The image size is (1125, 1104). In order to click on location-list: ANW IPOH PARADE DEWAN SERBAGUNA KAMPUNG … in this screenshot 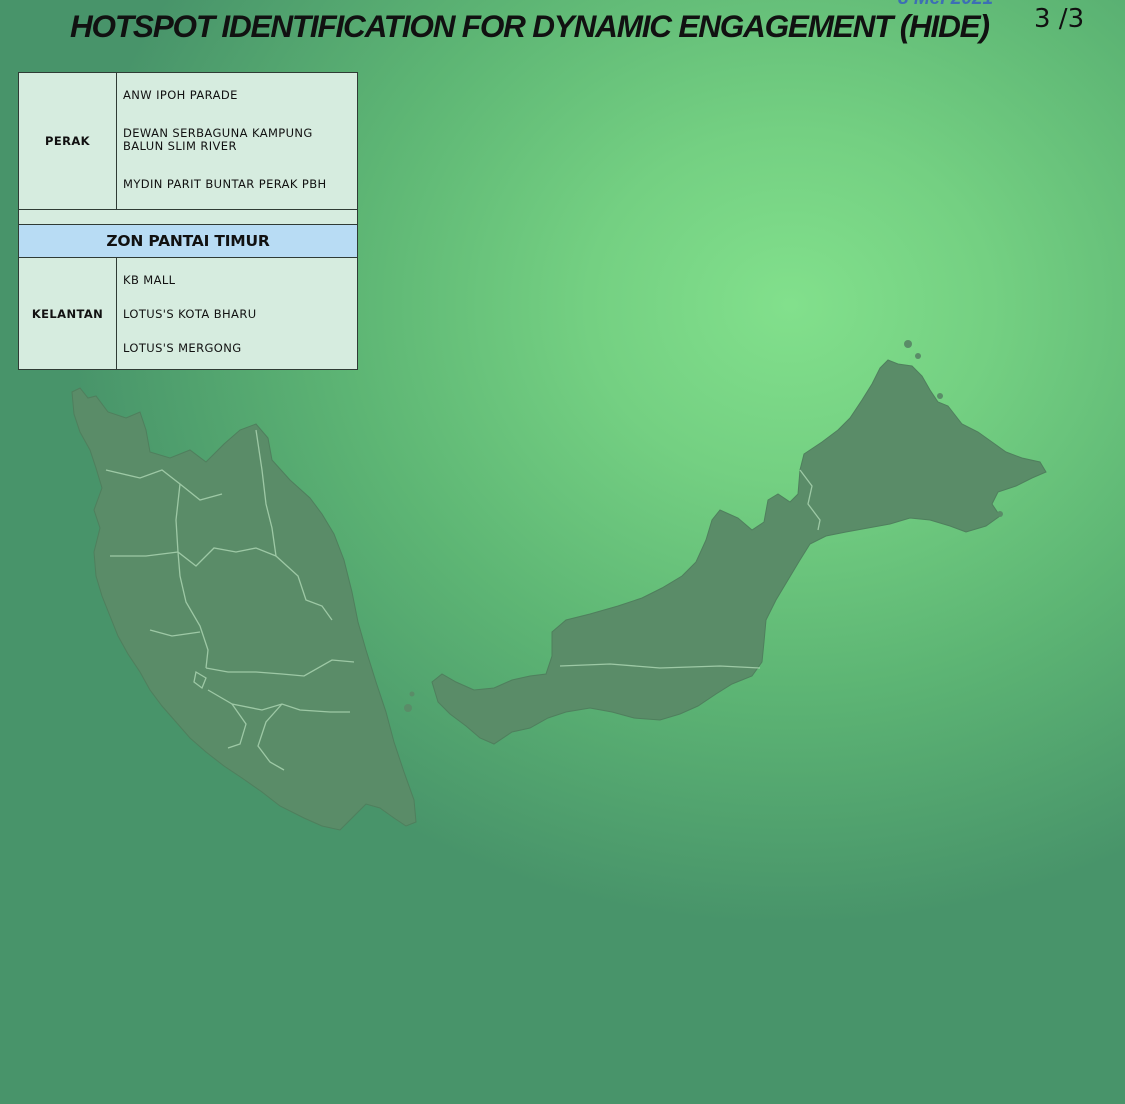, I will do `click(237, 141)`.